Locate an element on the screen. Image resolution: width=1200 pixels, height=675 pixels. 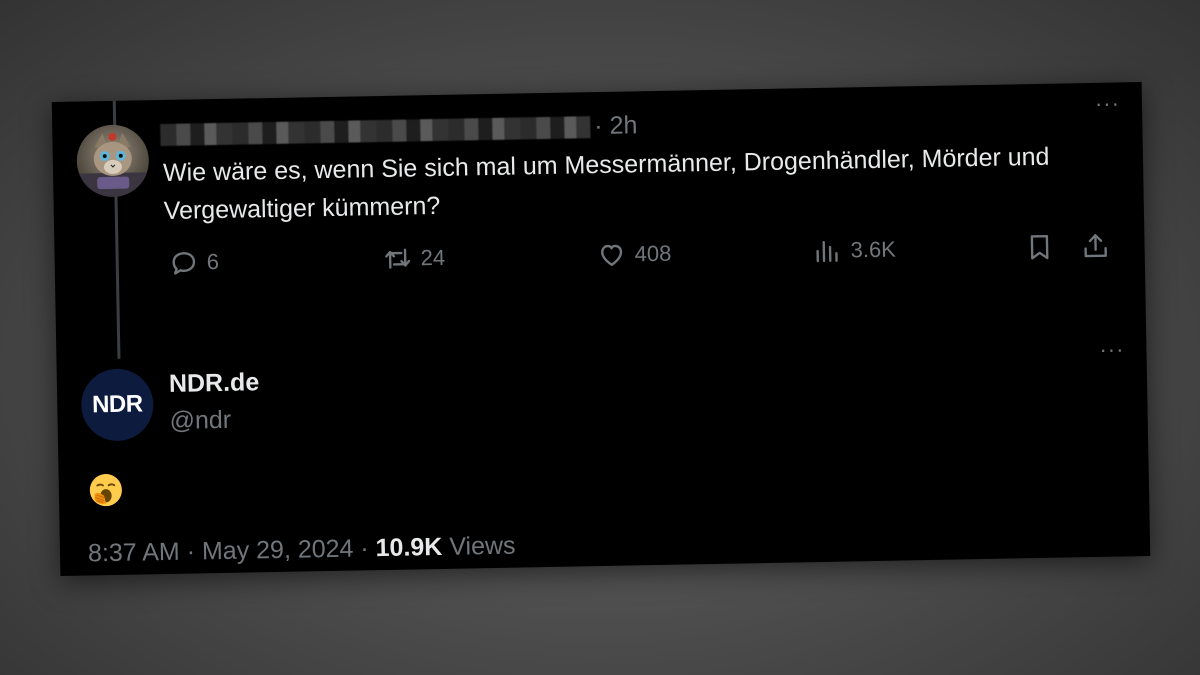
share-icon is located at coordinates (1095, 246).